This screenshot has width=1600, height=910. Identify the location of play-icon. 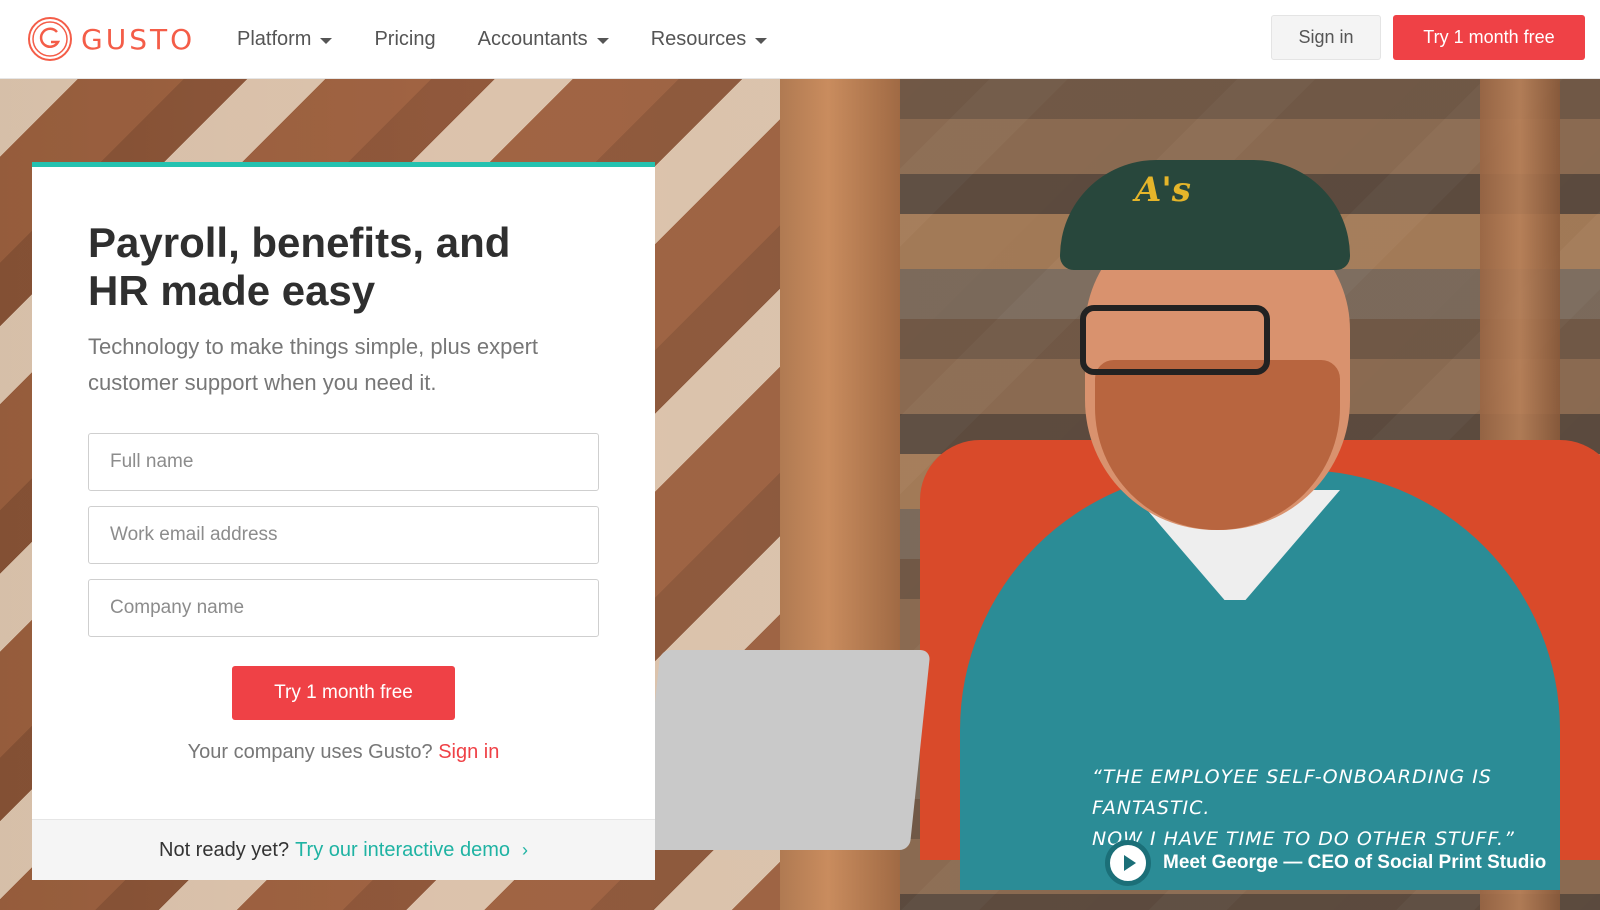
(1128, 863).